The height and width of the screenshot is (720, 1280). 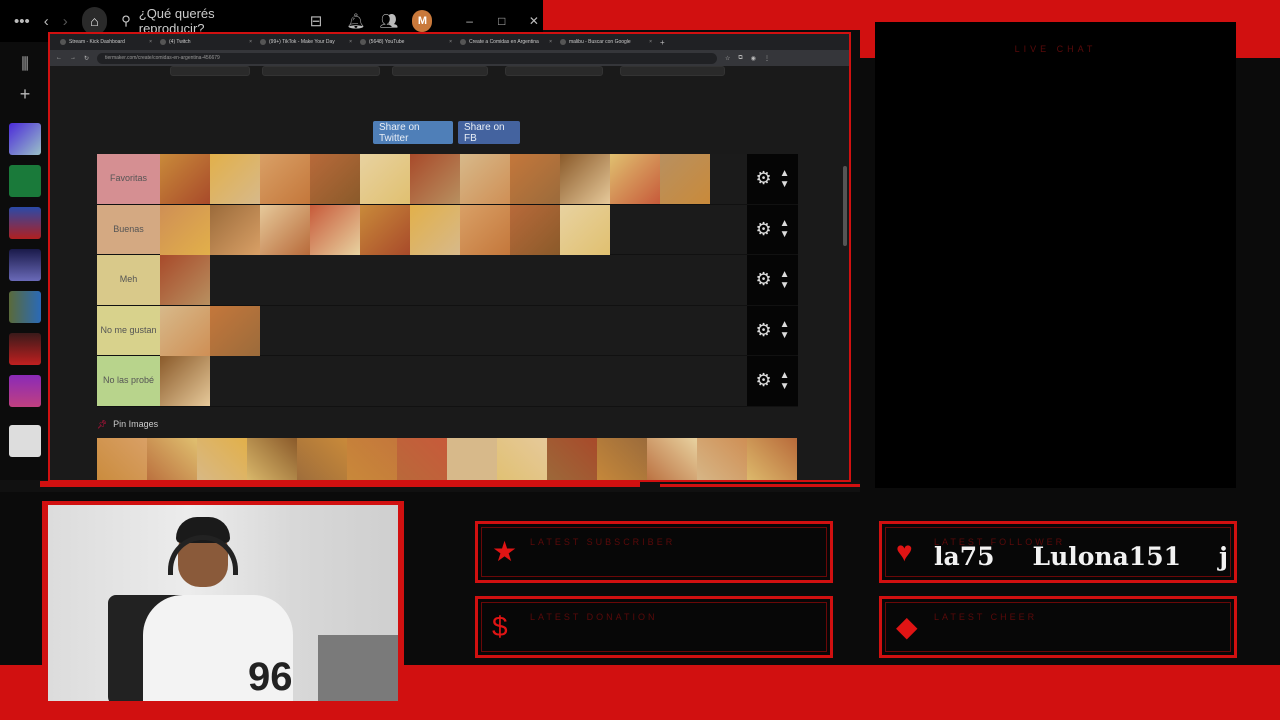 What do you see at coordinates (413, 132) in the screenshot?
I see `share-twitter-button: Share on Twitter` at bounding box center [413, 132].